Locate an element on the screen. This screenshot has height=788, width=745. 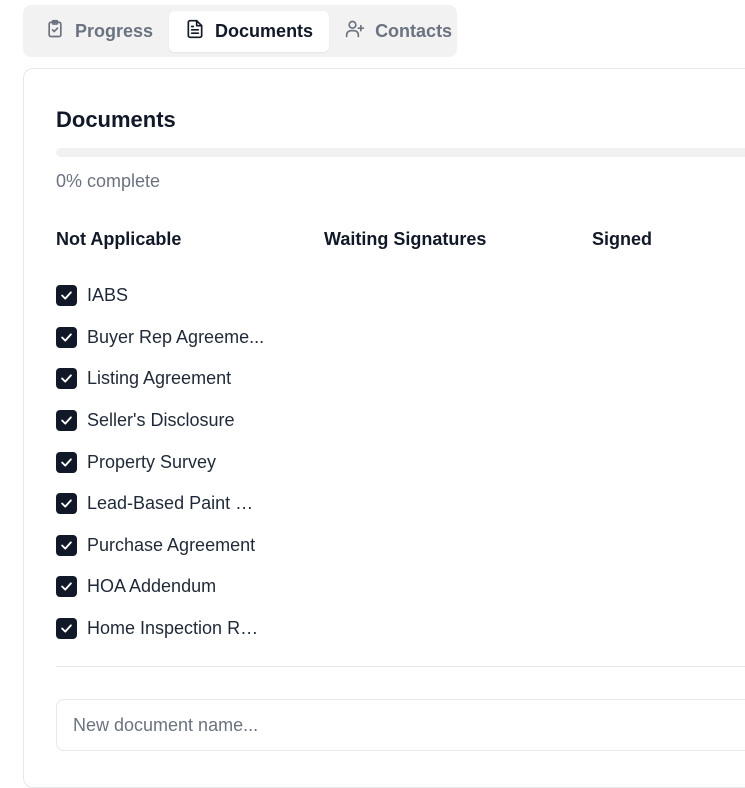
document-label: Purchase Agreement is located at coordinates (171, 544).